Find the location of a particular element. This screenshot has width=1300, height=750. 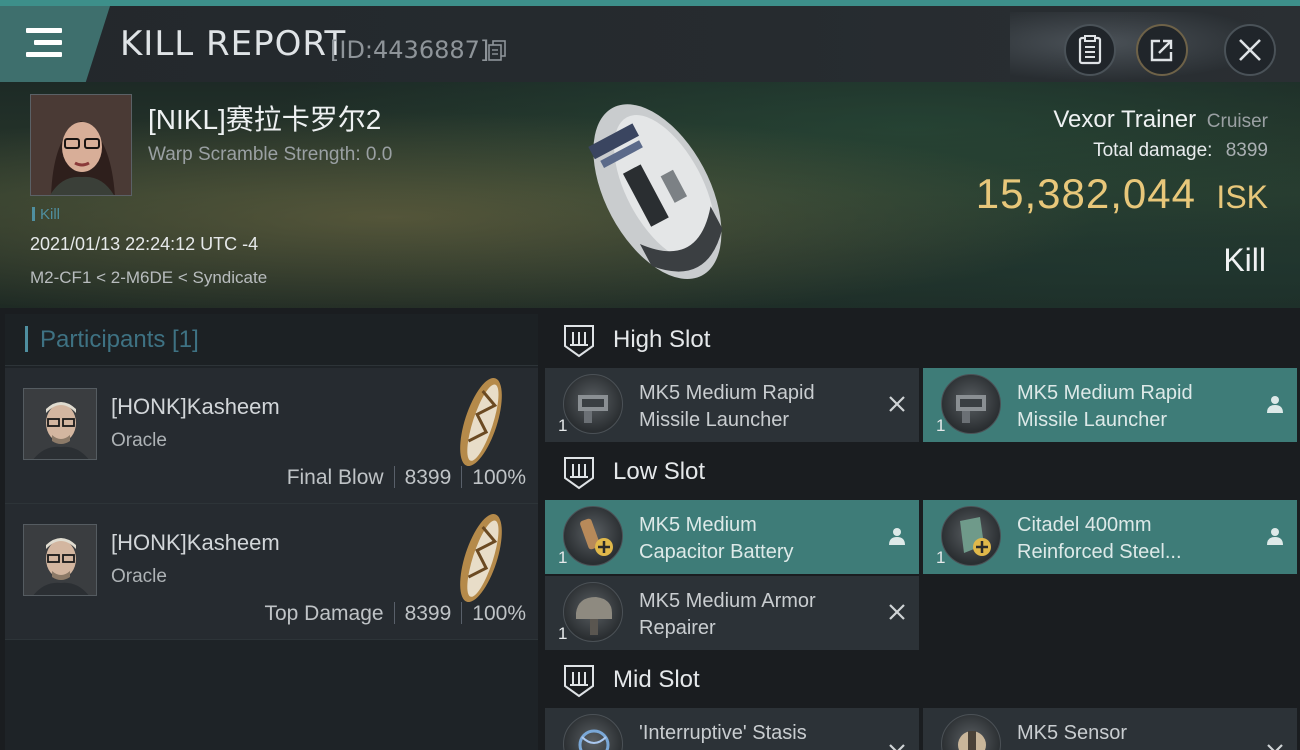

warp-scramble-strength: Warp Scramble Strength: 0.0 is located at coordinates (270, 154).